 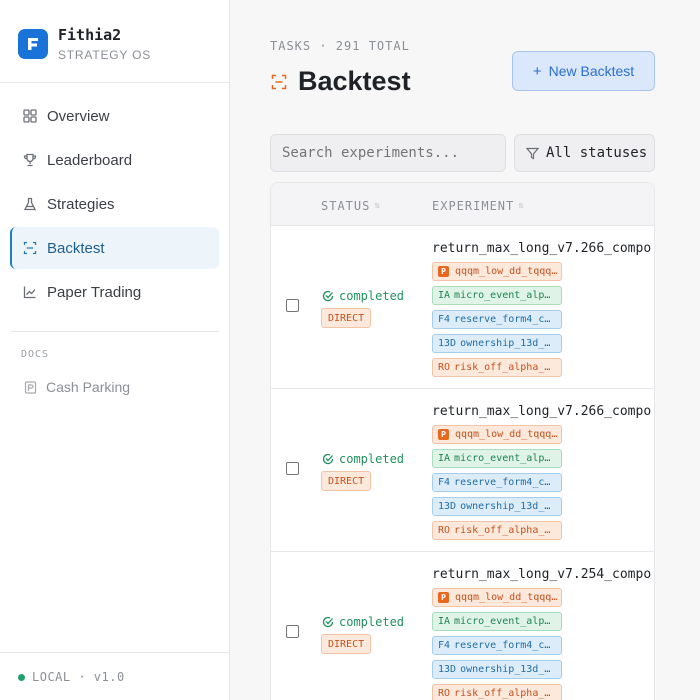 What do you see at coordinates (76, 248) in the screenshot?
I see `sidebar-item-label: Backtest` at bounding box center [76, 248].